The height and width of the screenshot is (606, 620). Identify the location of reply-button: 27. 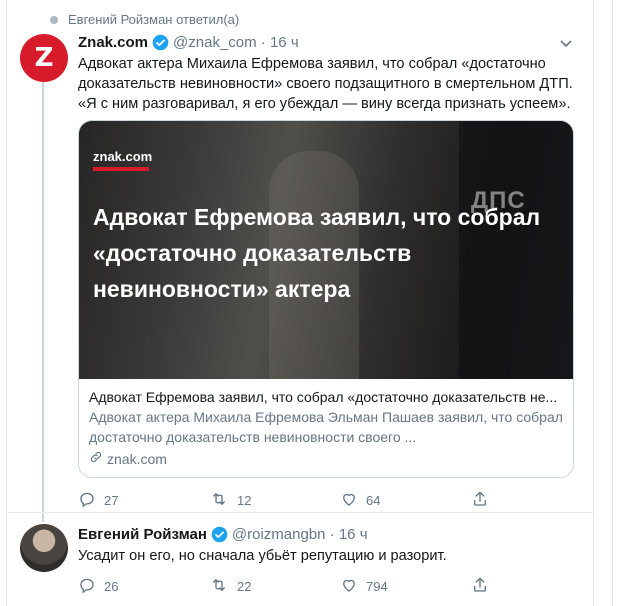
(143, 500).